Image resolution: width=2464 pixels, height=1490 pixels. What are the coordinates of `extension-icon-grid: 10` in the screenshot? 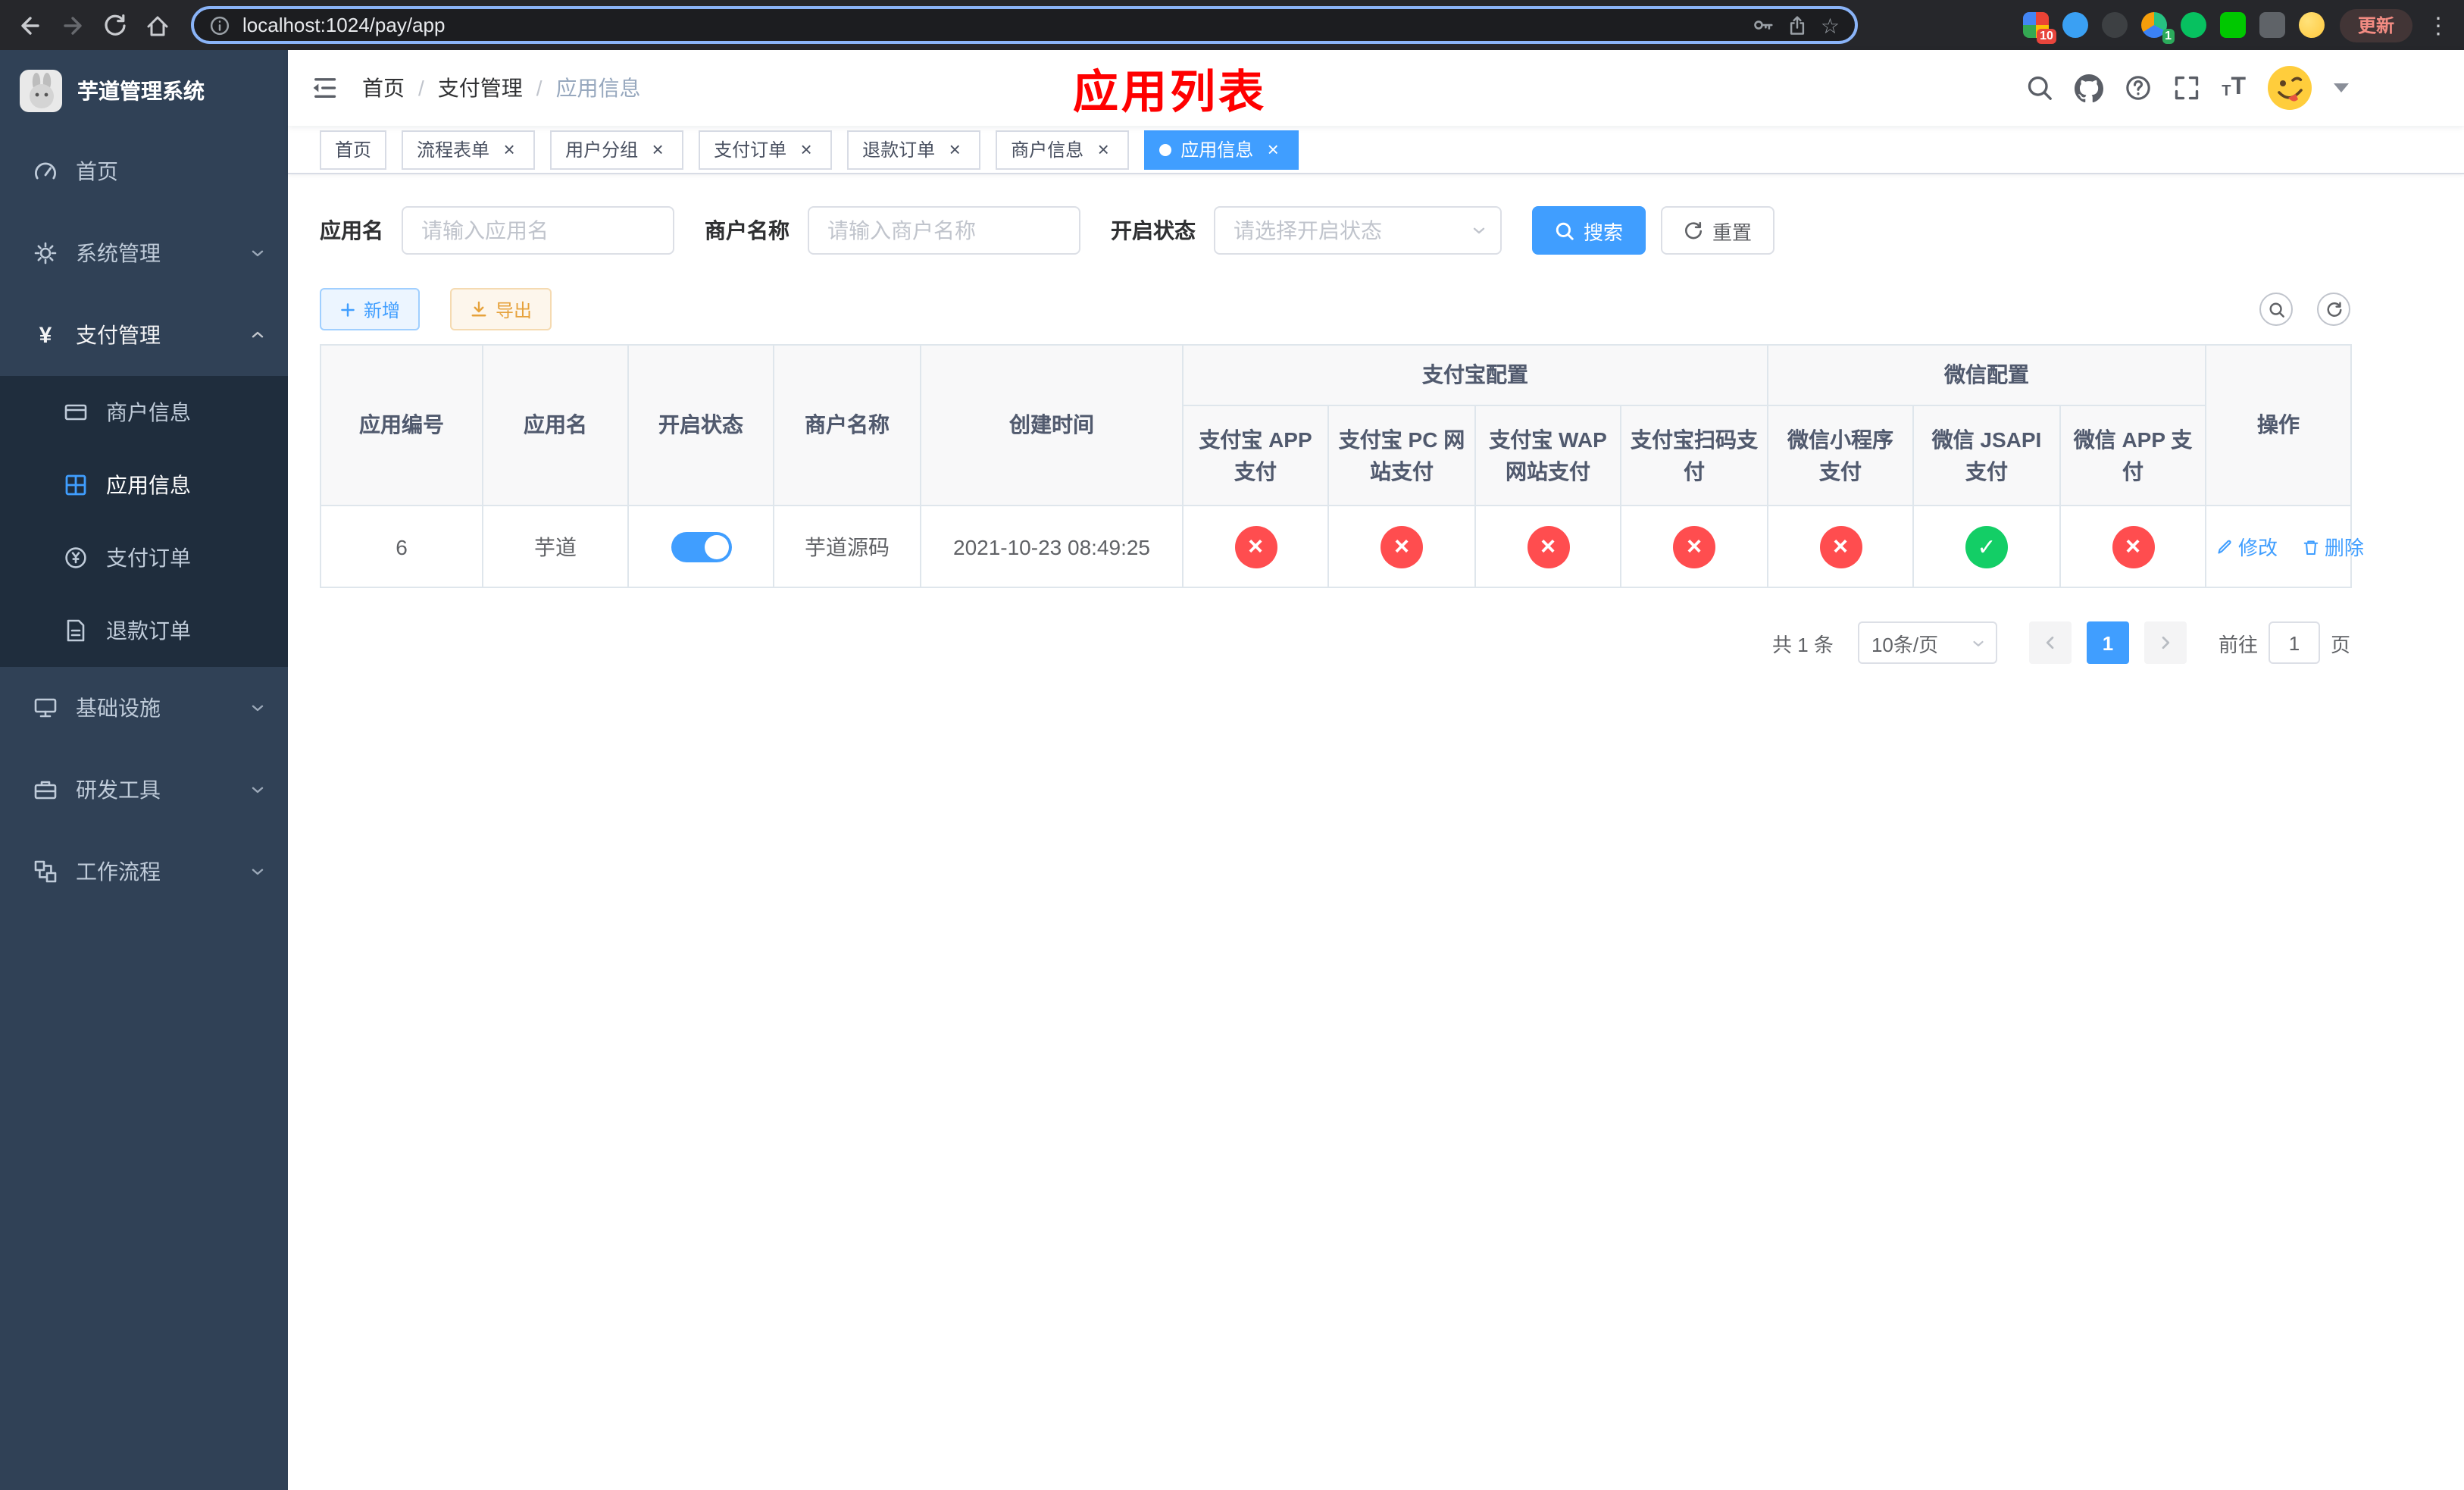 It's located at (2039, 28).